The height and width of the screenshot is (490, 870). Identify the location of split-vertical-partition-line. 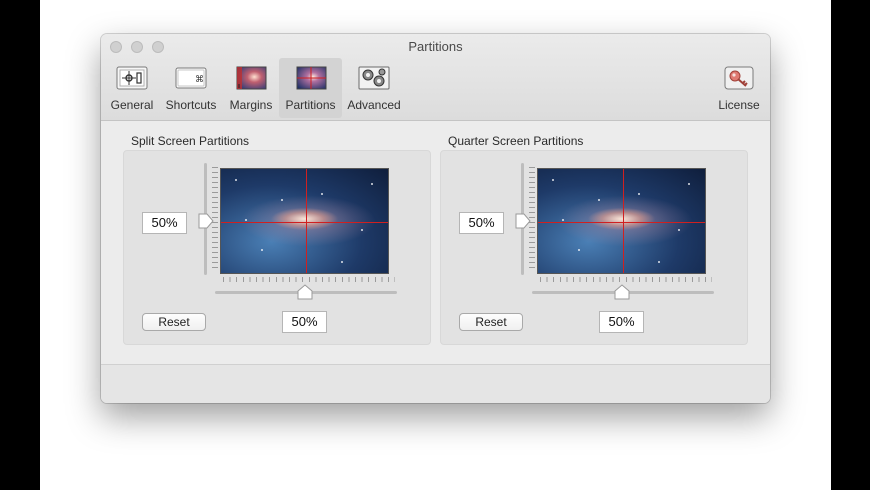
(306, 221).